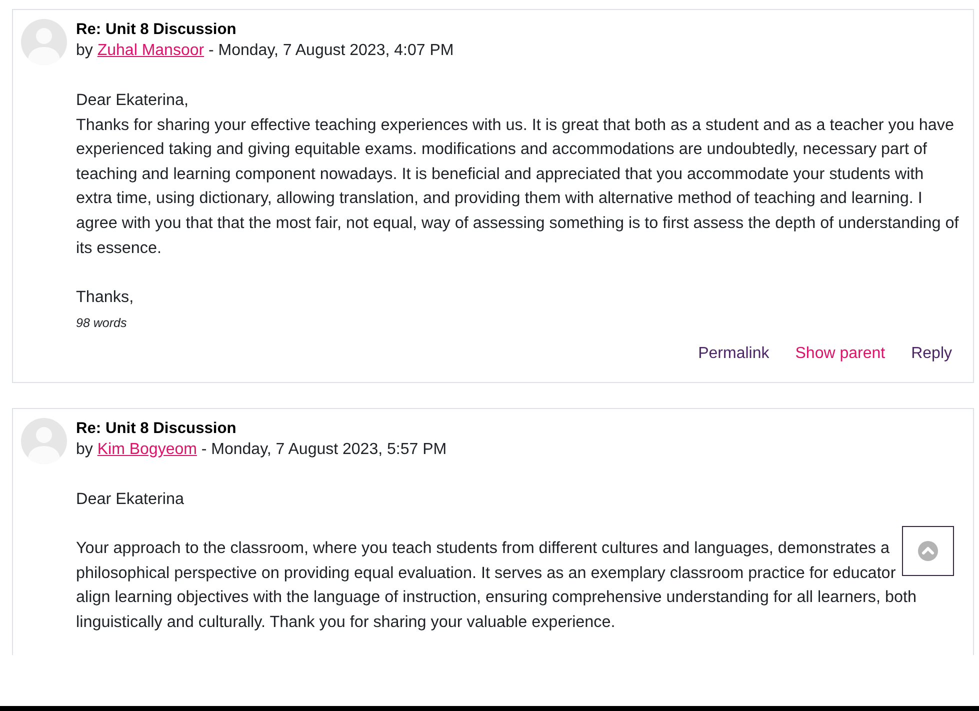  I want to click on post-text: Your approach to the classroom, where you teach students from different cultures and languages, demonstrates a, so click(483, 549).